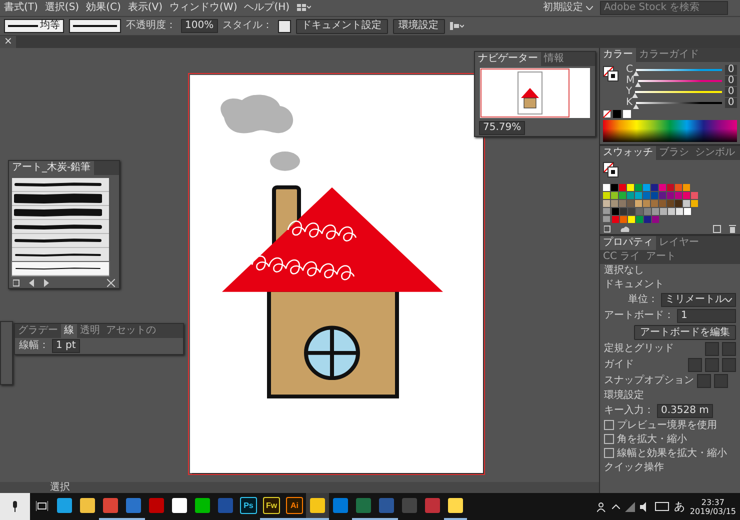 Image resolution: width=740 pixels, height=520 pixels. I want to click on key-increment-field: 0.3528 m, so click(685, 411).